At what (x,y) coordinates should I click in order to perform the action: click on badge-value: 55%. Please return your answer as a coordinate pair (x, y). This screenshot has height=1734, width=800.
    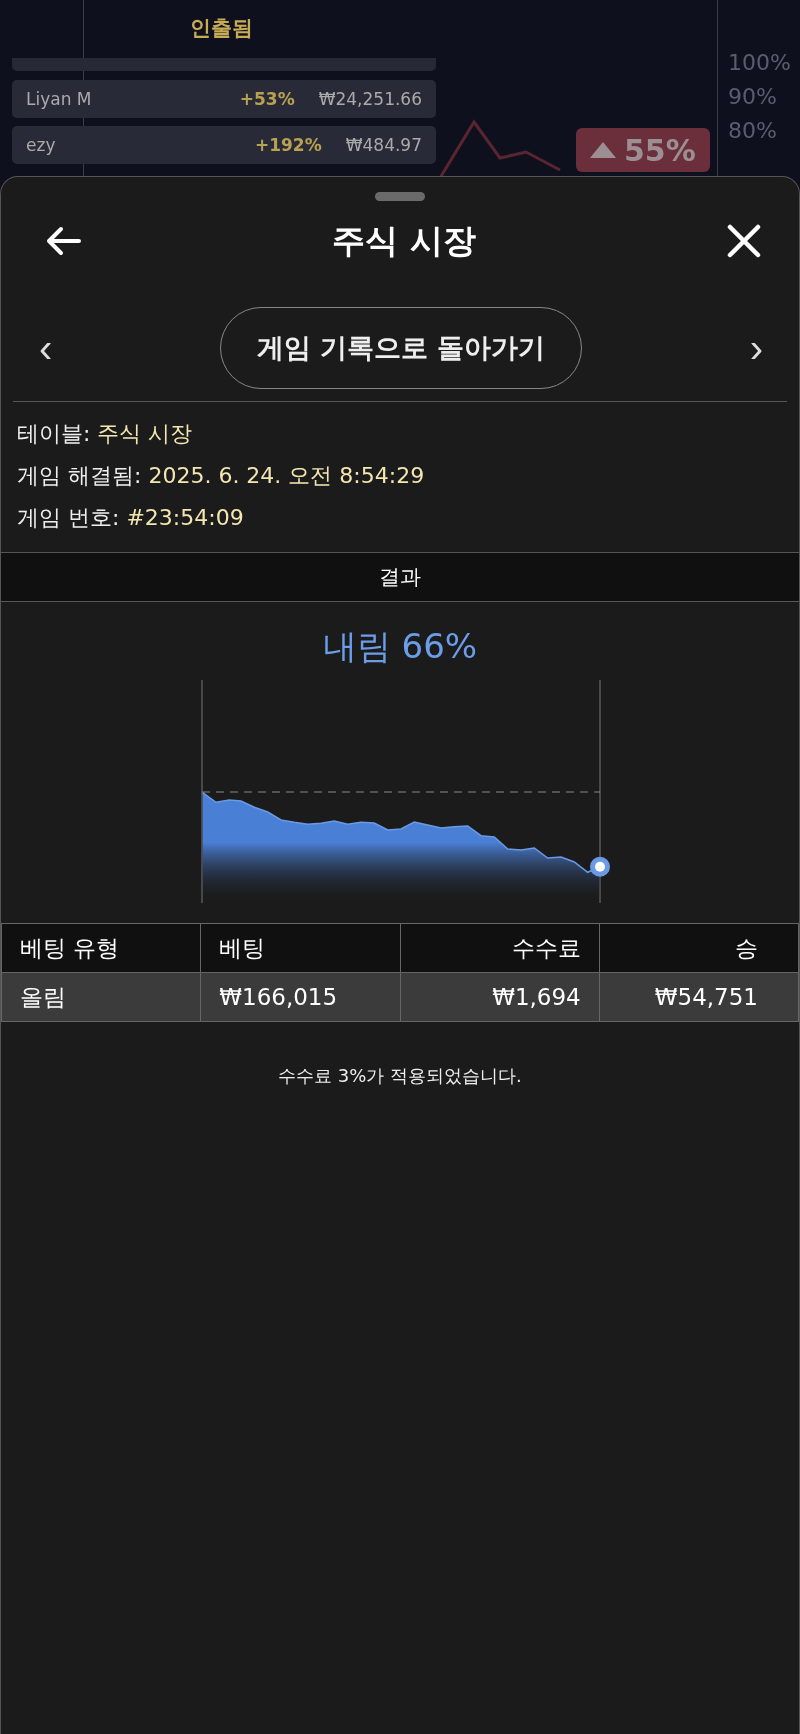
    Looking at the image, I should click on (660, 150).